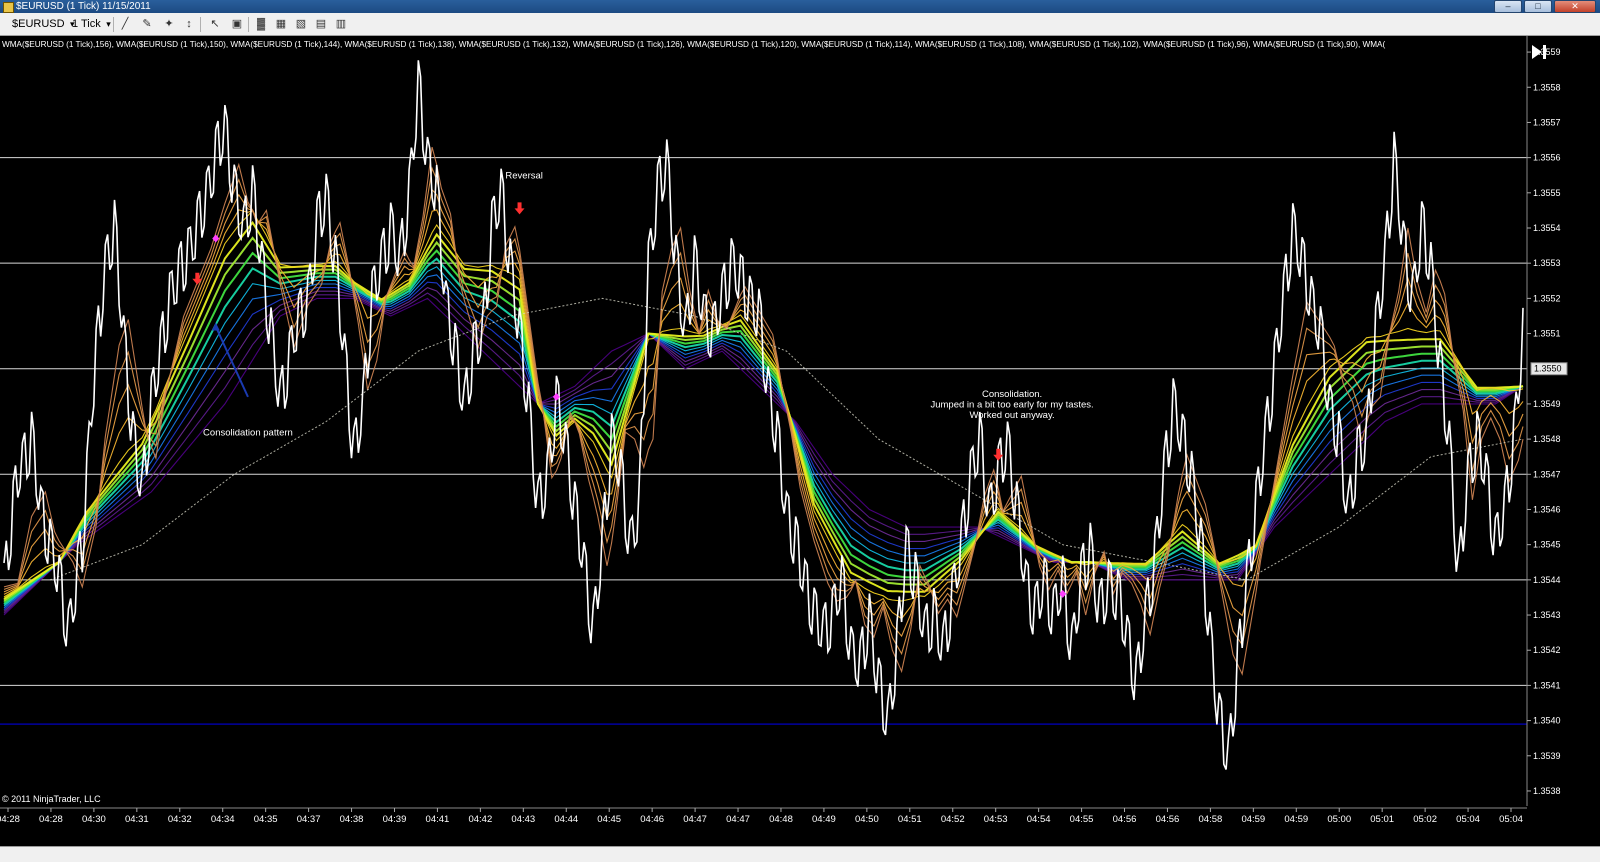  What do you see at coordinates (1547, 721) in the screenshot?
I see `y-tick-label: 1.3540` at bounding box center [1547, 721].